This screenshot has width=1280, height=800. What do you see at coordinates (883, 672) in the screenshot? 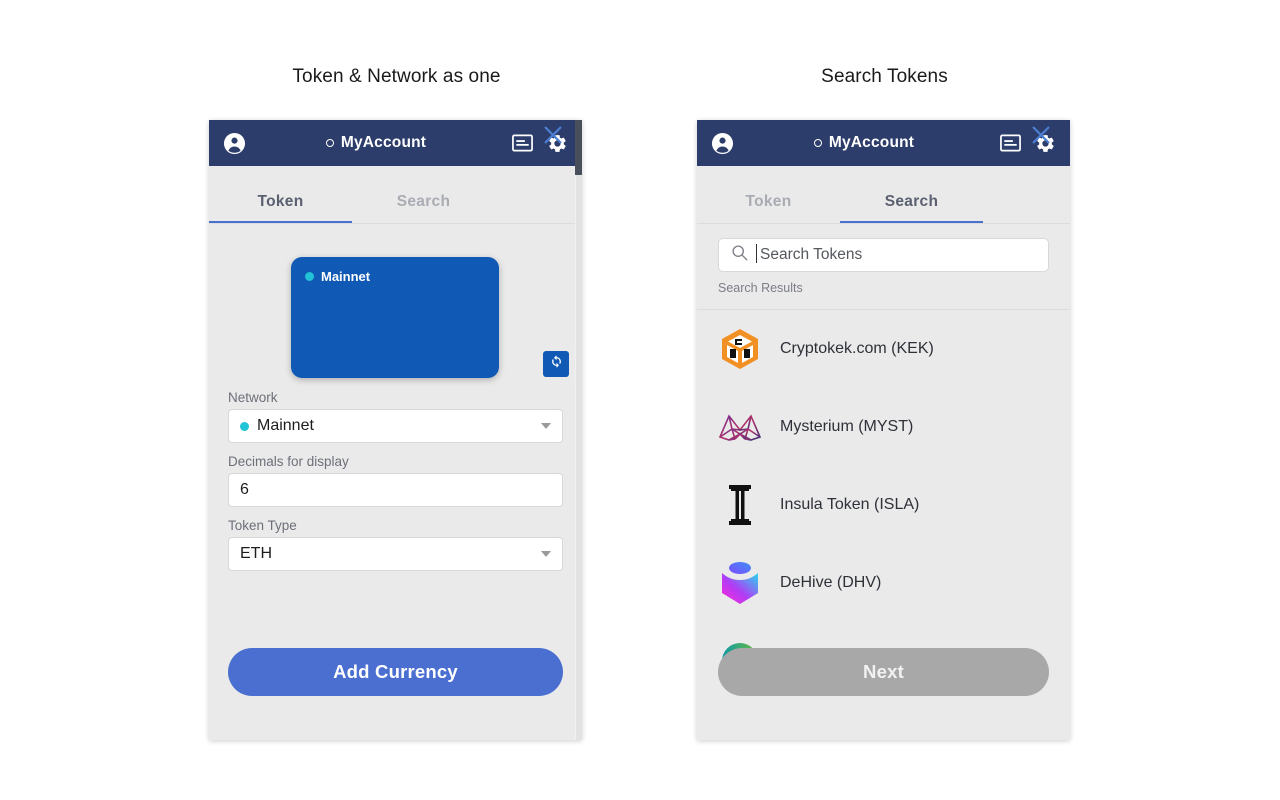
I see `next-button: Next` at bounding box center [883, 672].